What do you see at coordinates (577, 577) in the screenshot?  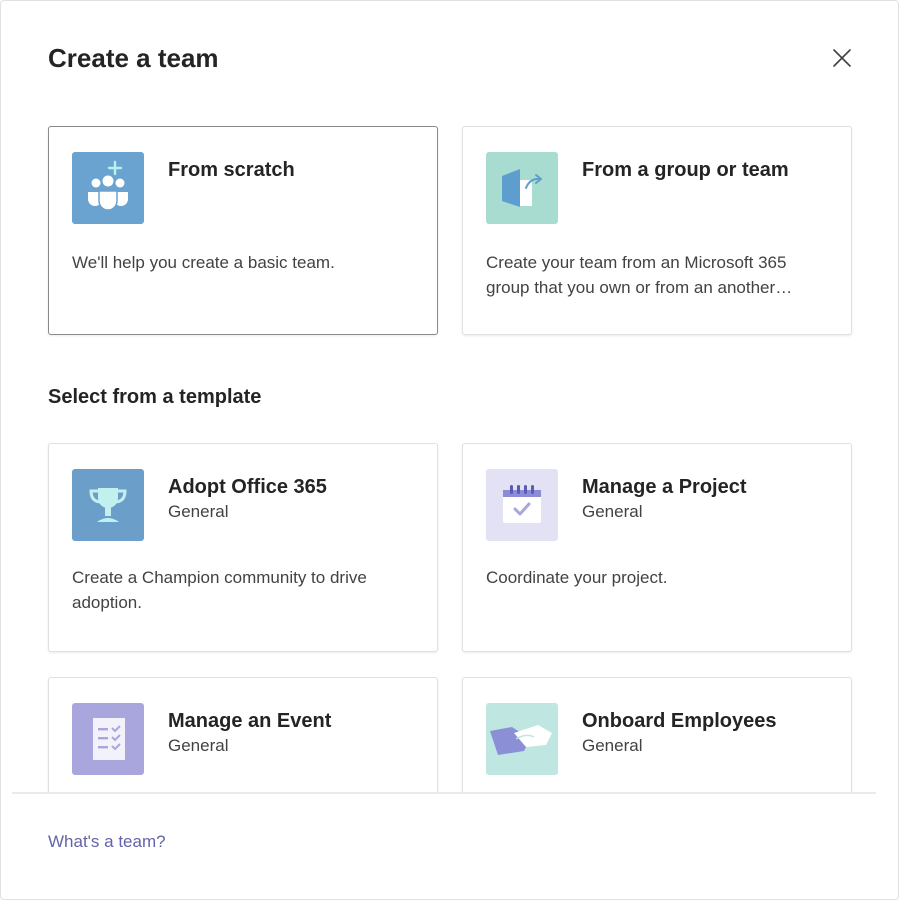 I see `template-description: Coordinate your project.` at bounding box center [577, 577].